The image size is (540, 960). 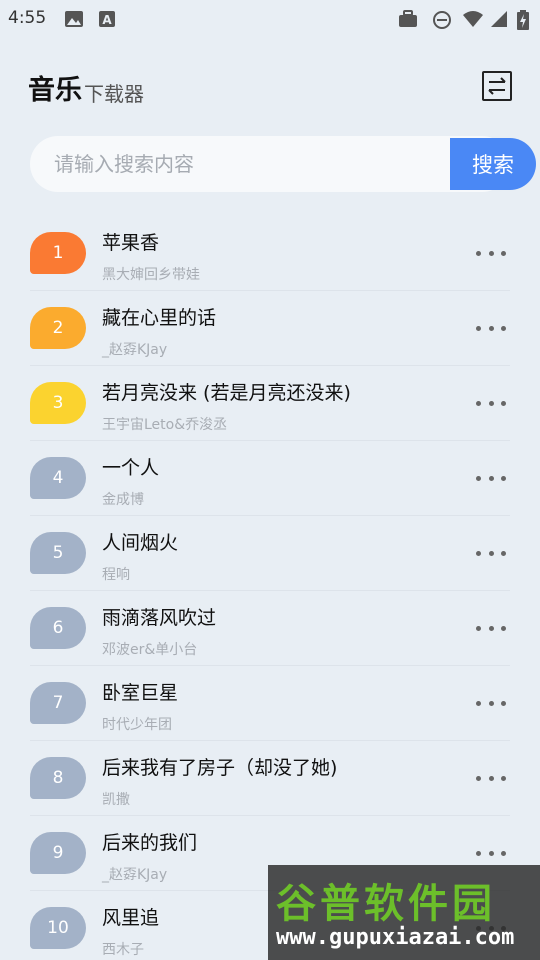 I want to click on a-badge-icon: A, so click(x=107, y=19).